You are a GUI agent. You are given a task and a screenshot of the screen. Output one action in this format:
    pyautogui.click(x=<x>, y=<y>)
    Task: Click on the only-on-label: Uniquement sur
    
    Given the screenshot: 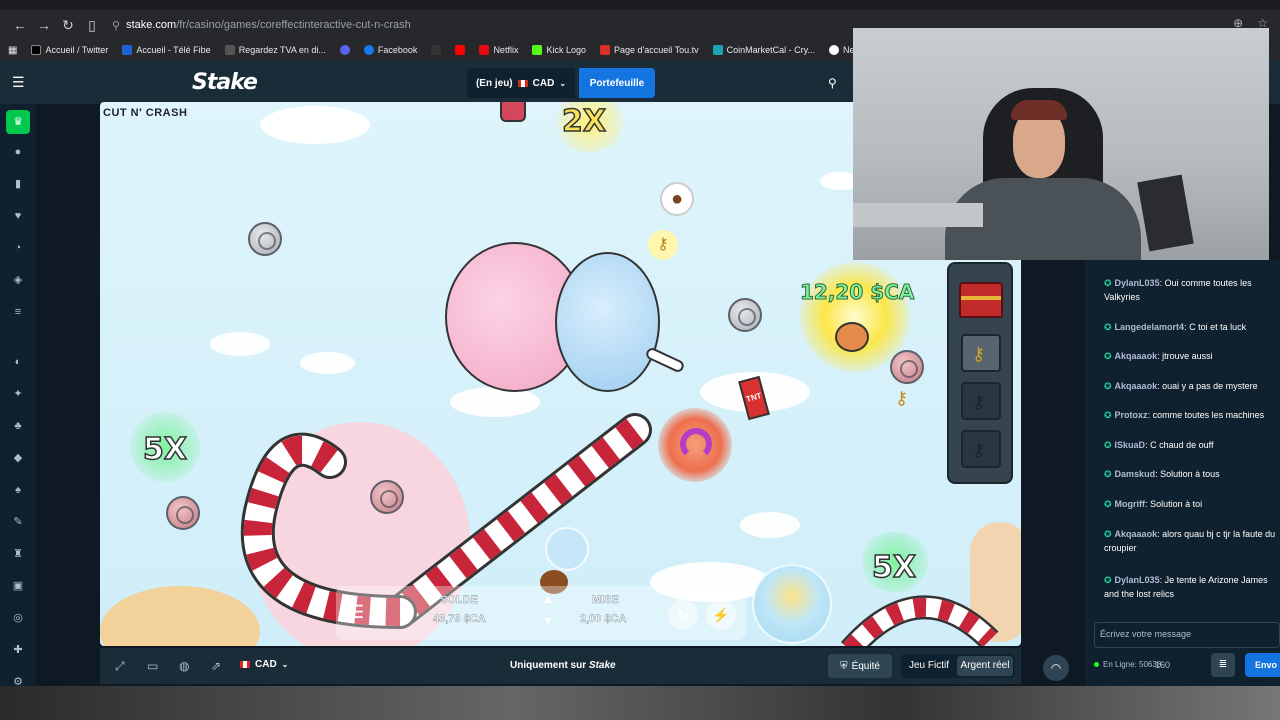 What is the action you would take?
    pyautogui.click(x=548, y=665)
    